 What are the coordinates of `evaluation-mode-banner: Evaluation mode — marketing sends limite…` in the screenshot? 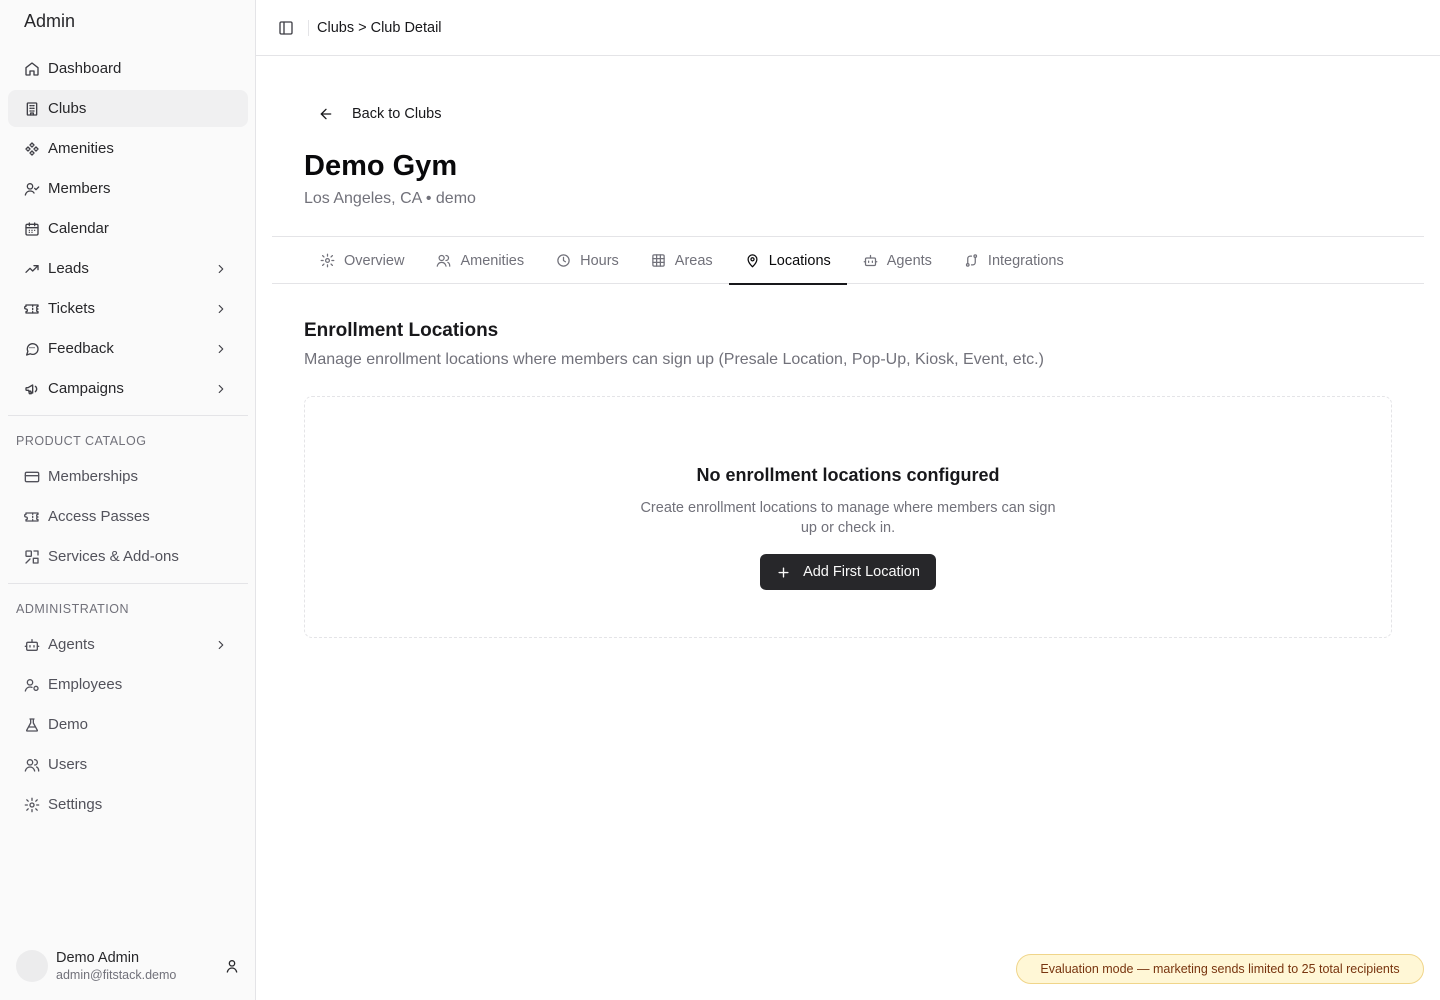 It's located at (1220, 969).